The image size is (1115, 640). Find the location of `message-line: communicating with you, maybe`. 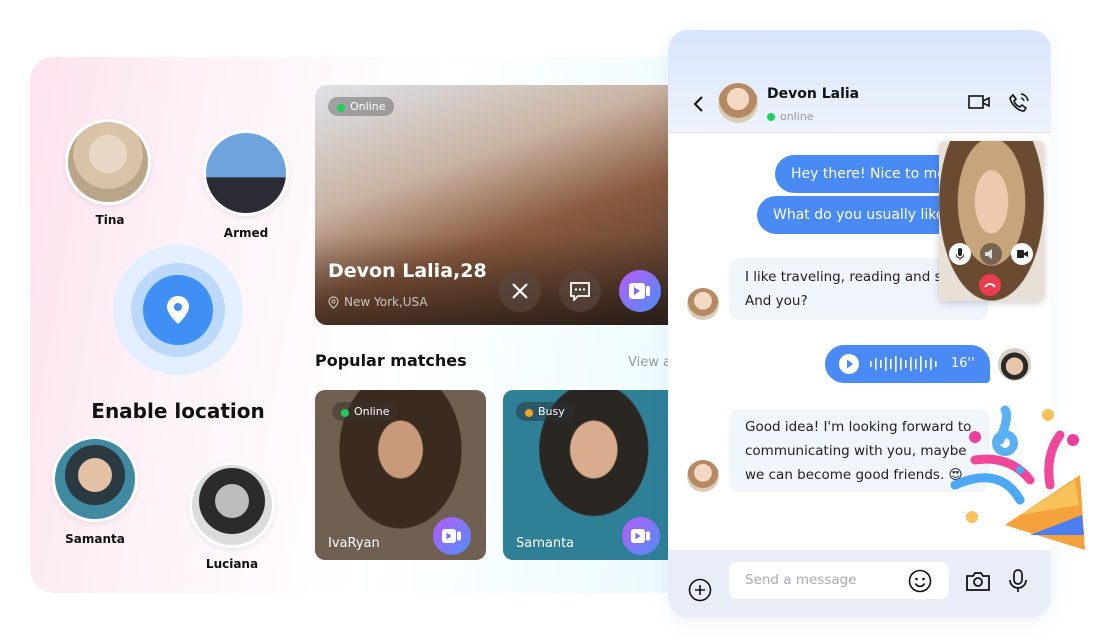

message-line: communicating with you, maybe is located at coordinates (856, 451).